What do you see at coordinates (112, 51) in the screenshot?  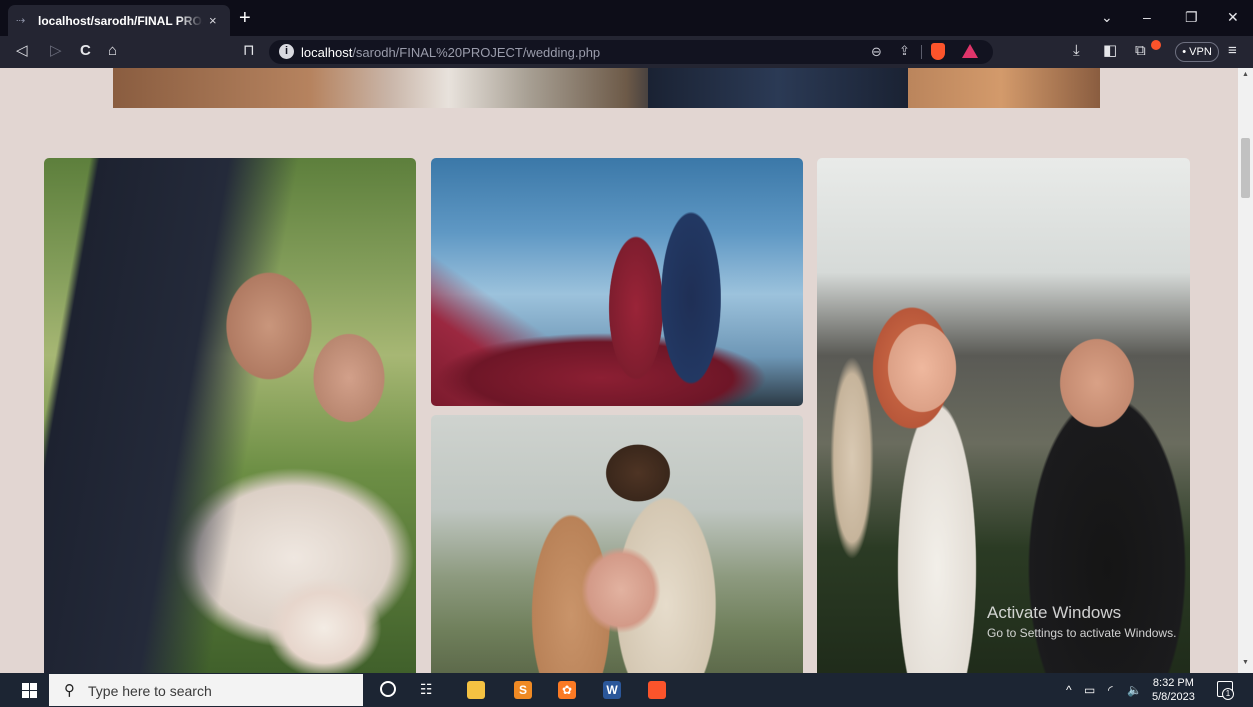 I see `home-icon: ⌂` at bounding box center [112, 51].